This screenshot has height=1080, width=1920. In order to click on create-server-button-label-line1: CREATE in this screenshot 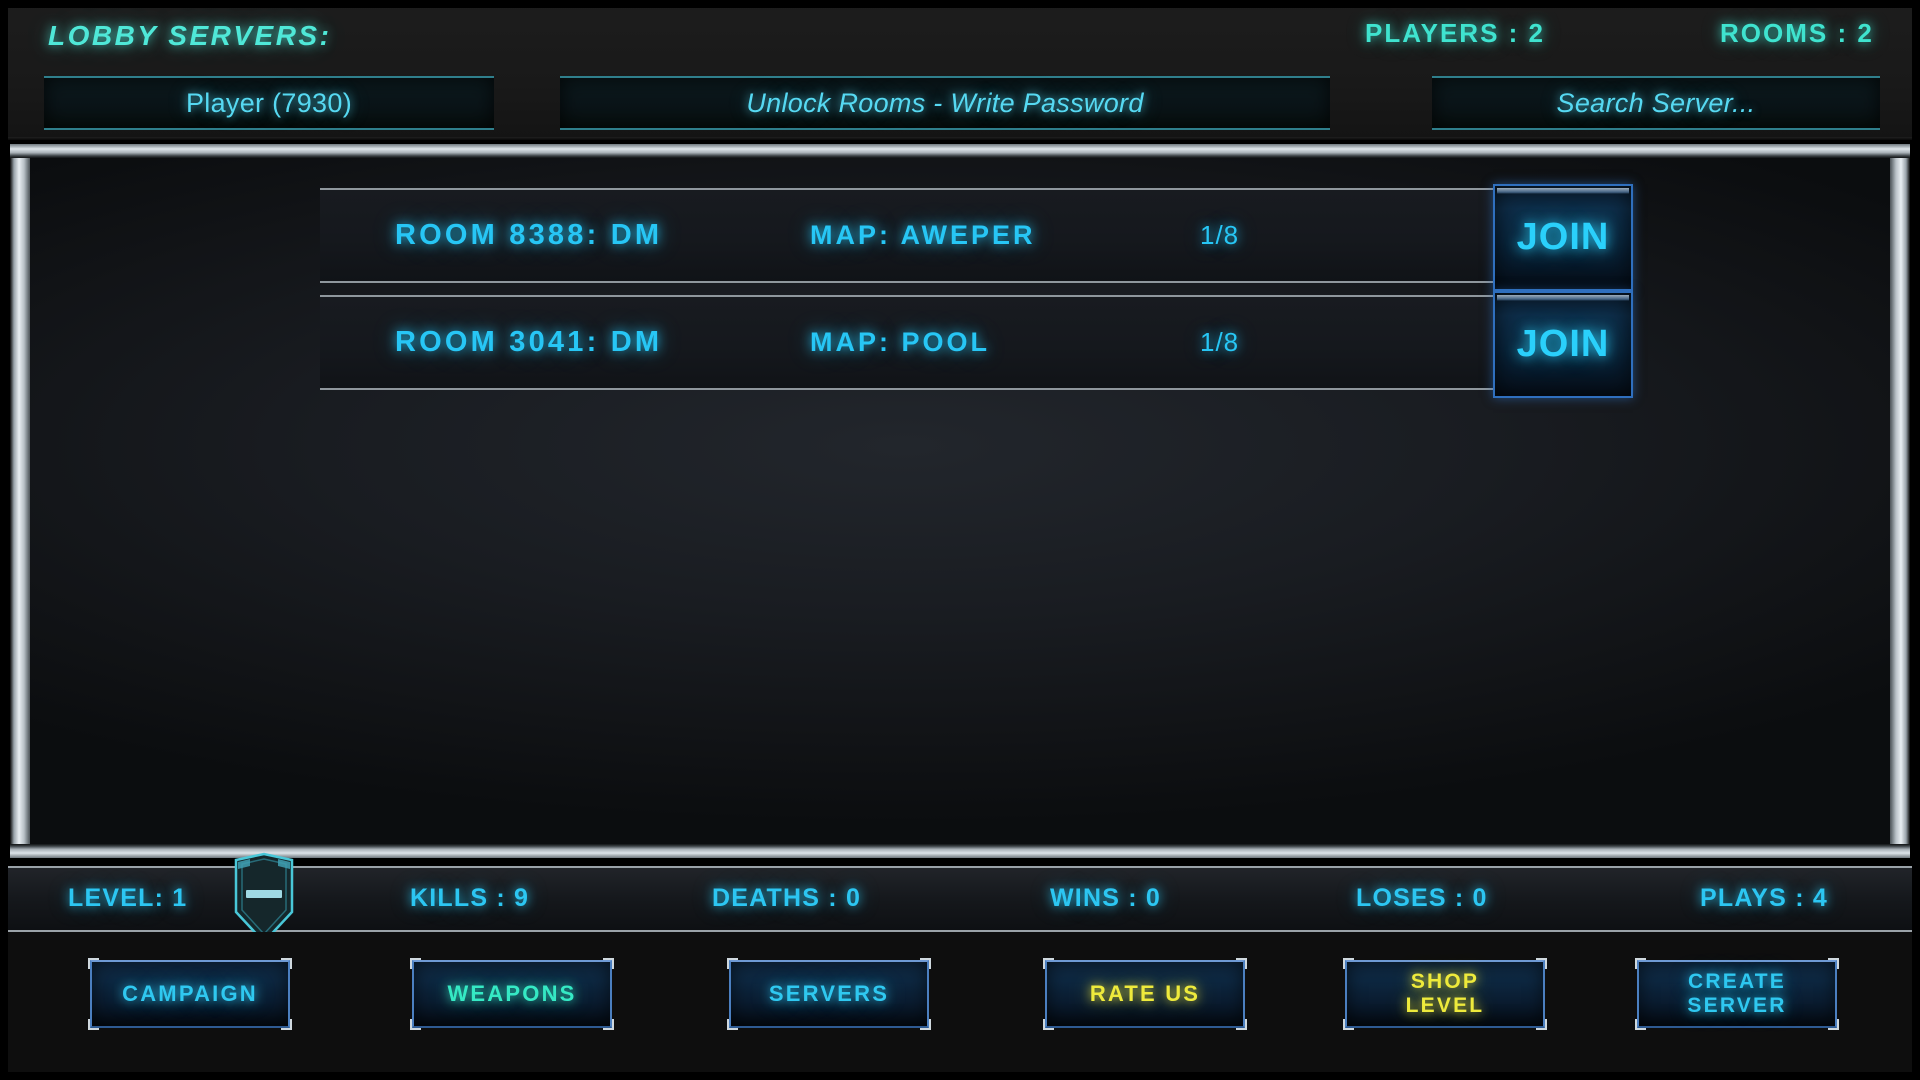, I will do `click(1737, 982)`.